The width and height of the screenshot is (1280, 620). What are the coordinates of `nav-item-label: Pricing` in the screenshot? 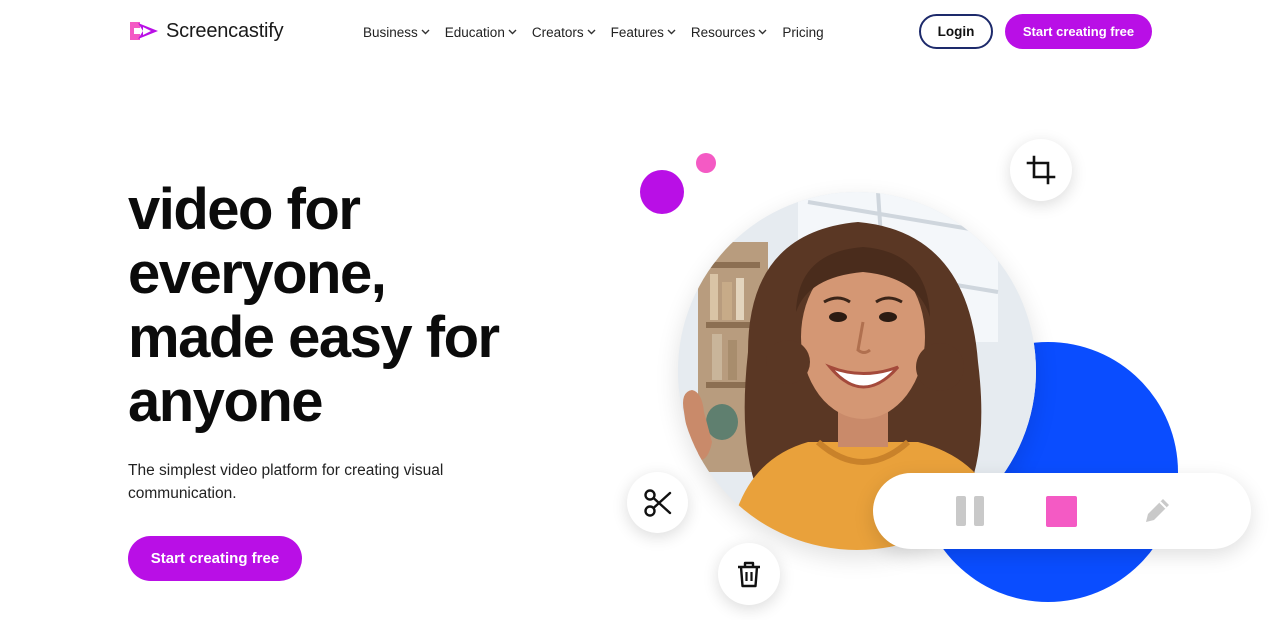 It's located at (803, 32).